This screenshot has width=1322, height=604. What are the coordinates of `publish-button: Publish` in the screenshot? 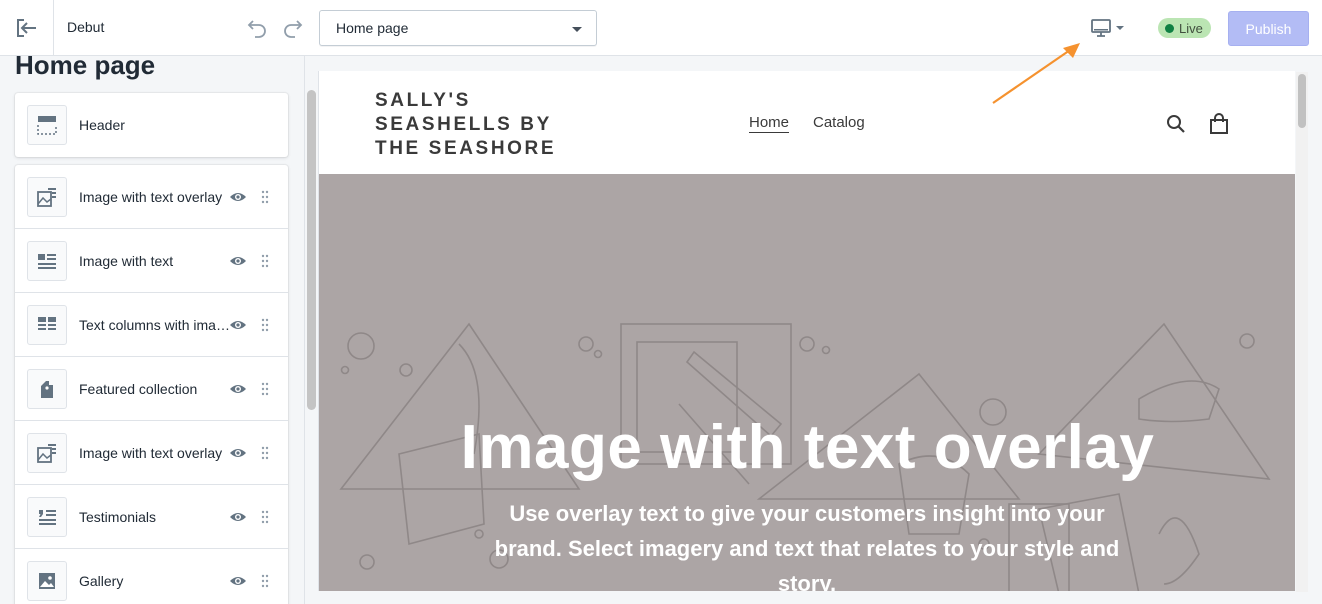 It's located at (1268, 28).